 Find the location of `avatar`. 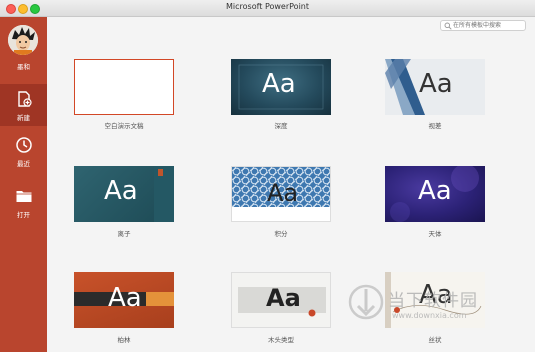

avatar is located at coordinates (23, 40).